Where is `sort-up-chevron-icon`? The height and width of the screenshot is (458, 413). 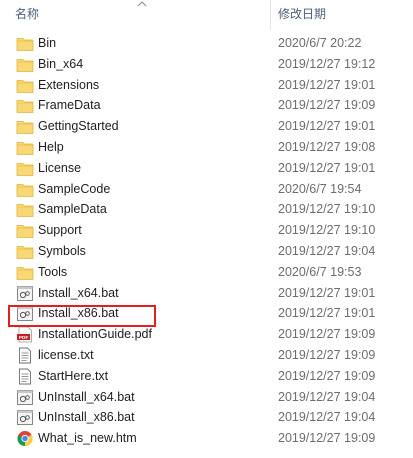 sort-up-chevron-icon is located at coordinates (142, 4).